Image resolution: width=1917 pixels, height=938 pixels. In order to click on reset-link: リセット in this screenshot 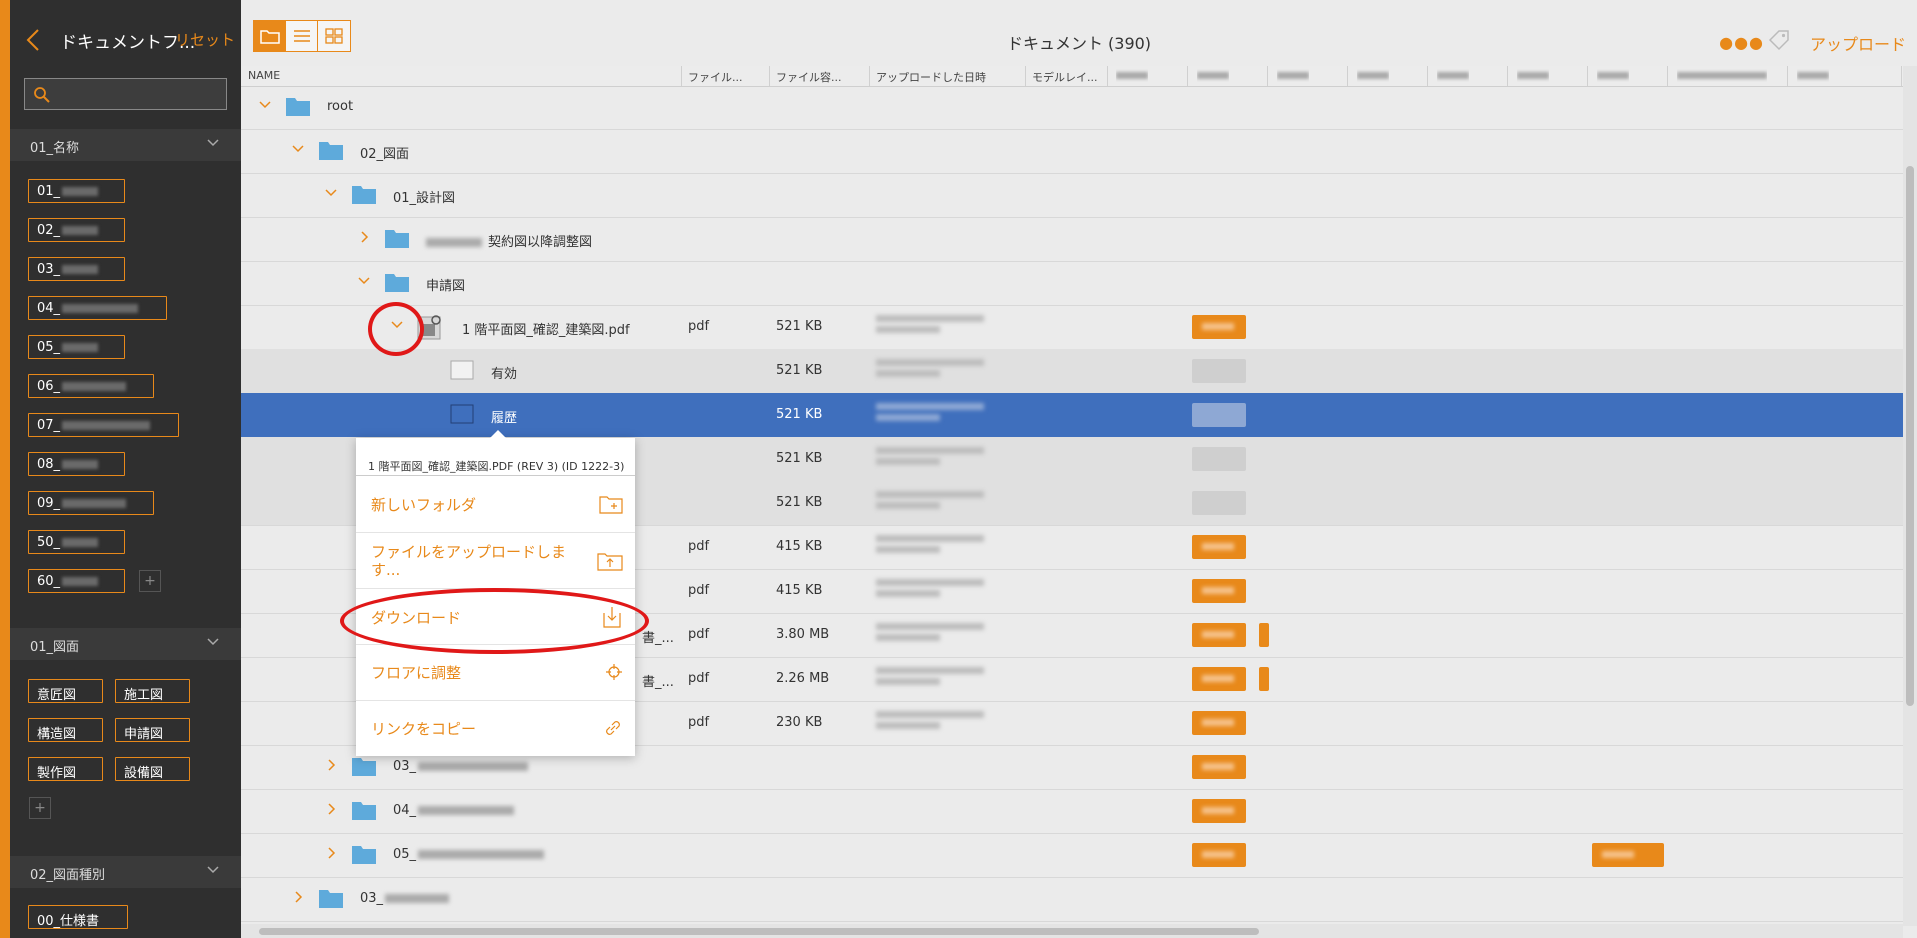, I will do `click(205, 39)`.